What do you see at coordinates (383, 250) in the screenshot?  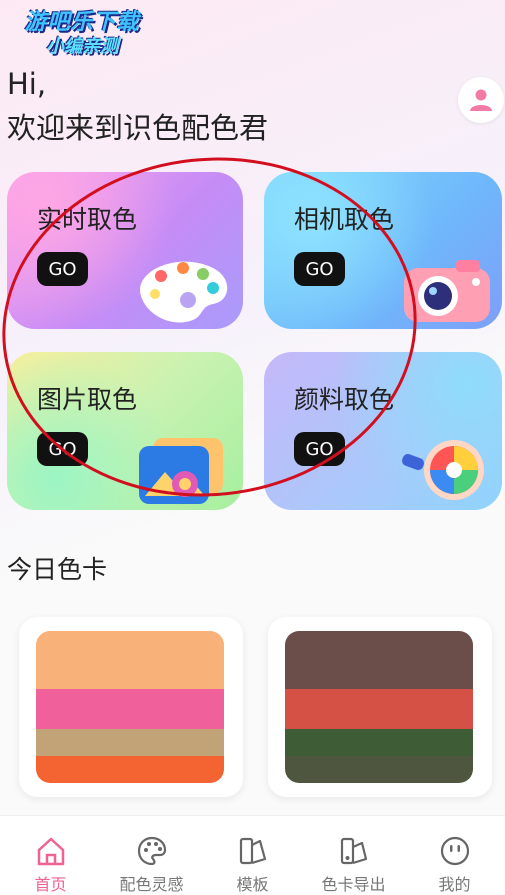 I see `camera-pick-card: 相机取色 GO` at bounding box center [383, 250].